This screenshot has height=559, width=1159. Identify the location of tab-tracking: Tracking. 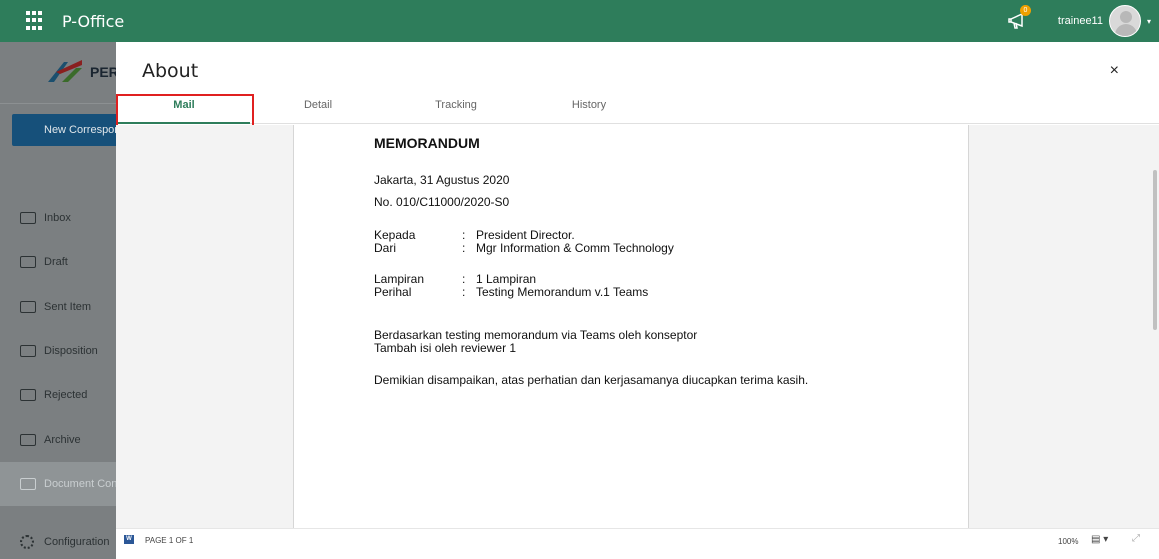
(456, 109).